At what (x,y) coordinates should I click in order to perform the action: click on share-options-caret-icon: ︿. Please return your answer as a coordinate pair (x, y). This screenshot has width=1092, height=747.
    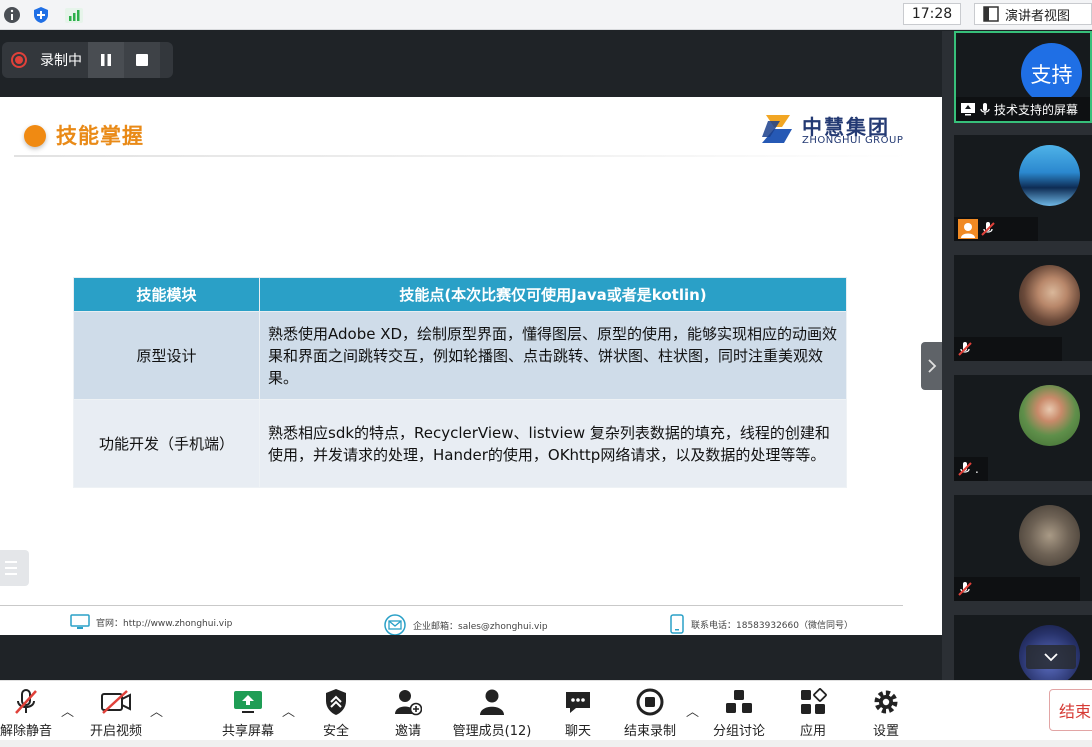
    Looking at the image, I should click on (288, 710).